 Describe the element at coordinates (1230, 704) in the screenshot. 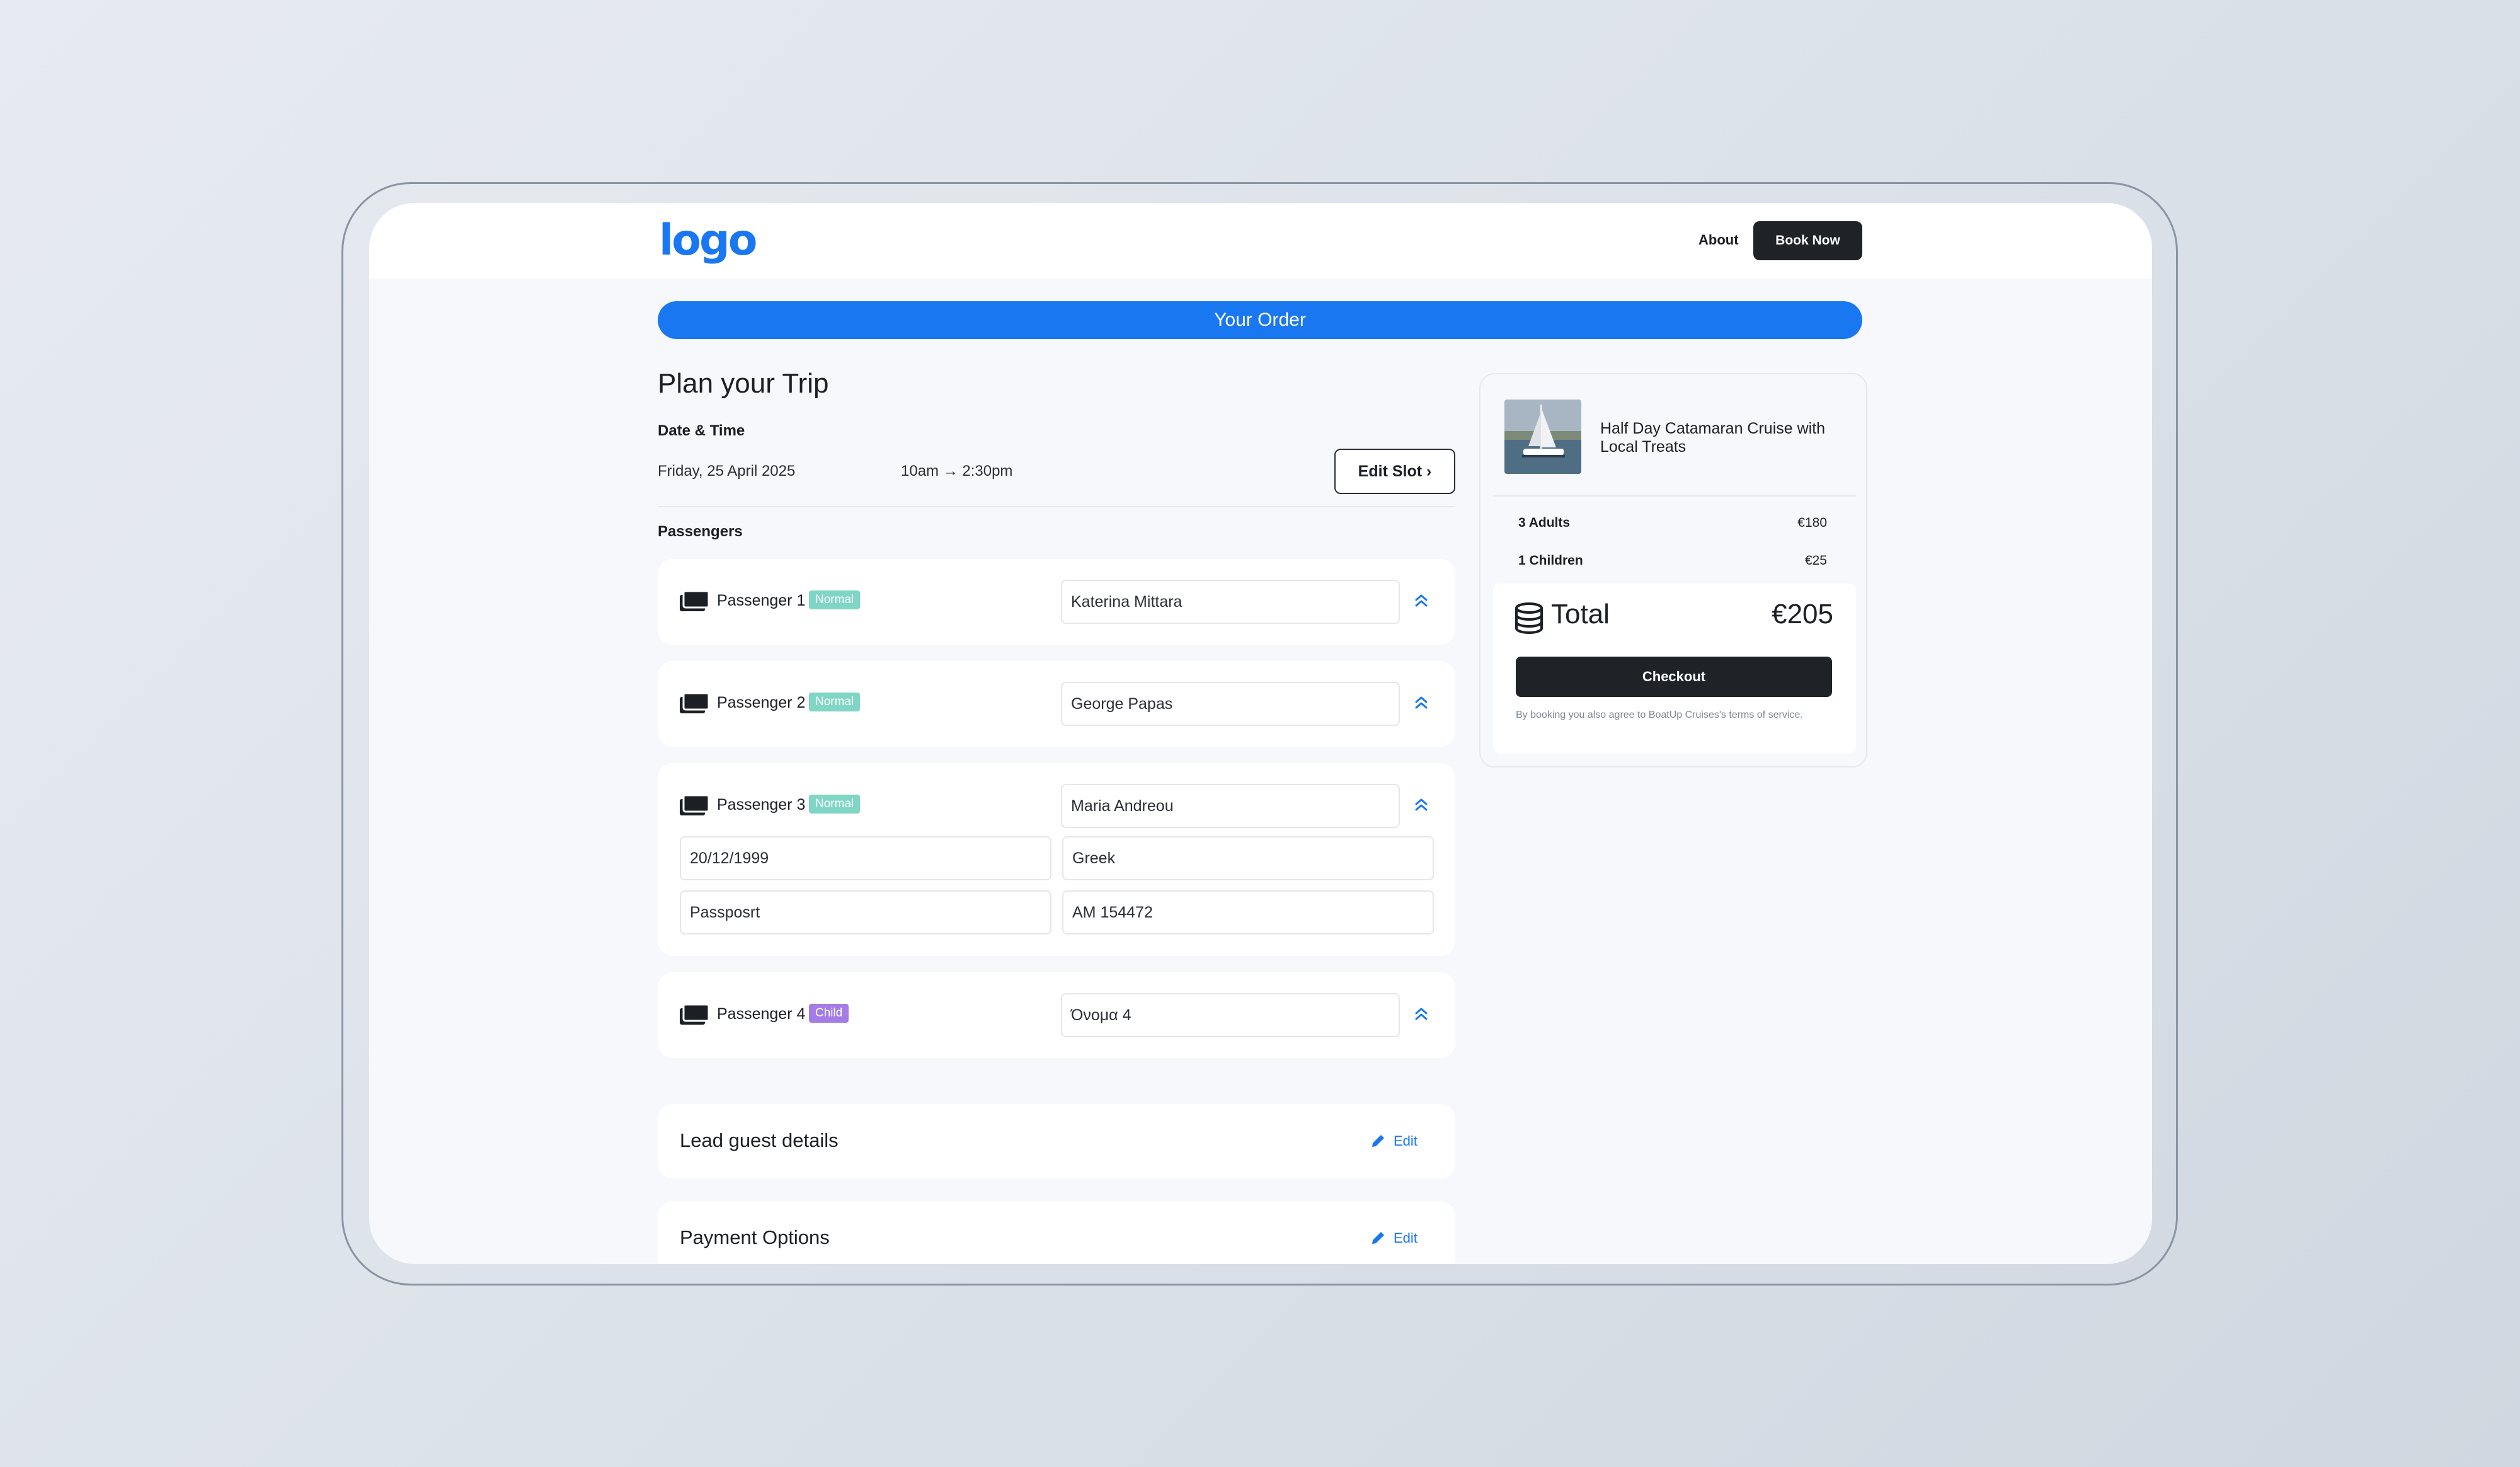

I see `passenger-name-input: George Papas` at that location.